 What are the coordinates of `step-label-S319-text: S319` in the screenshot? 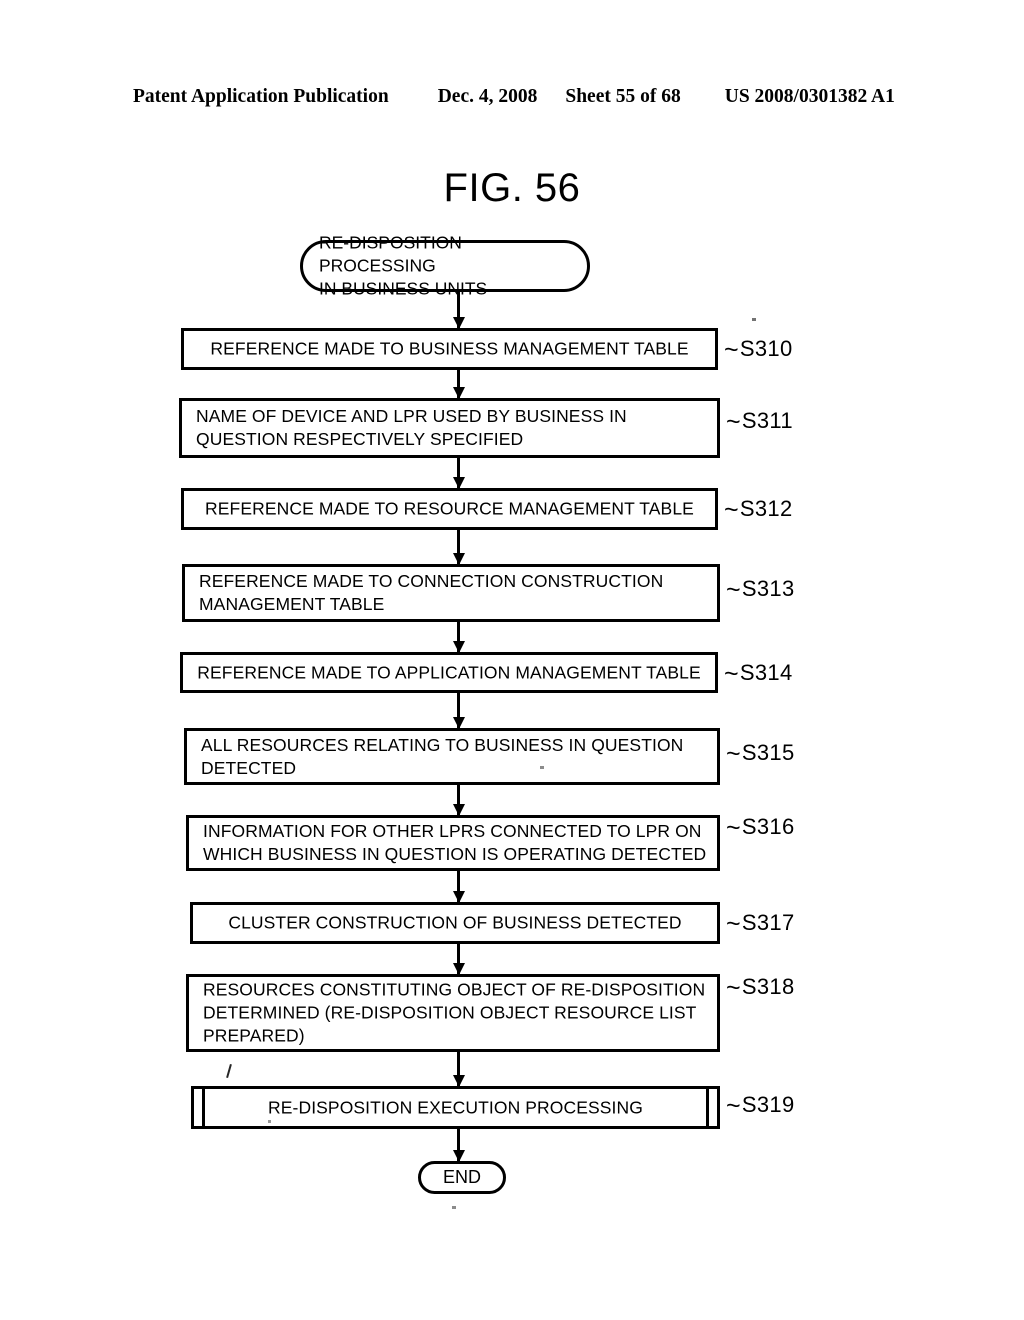 It's located at (768, 1104).